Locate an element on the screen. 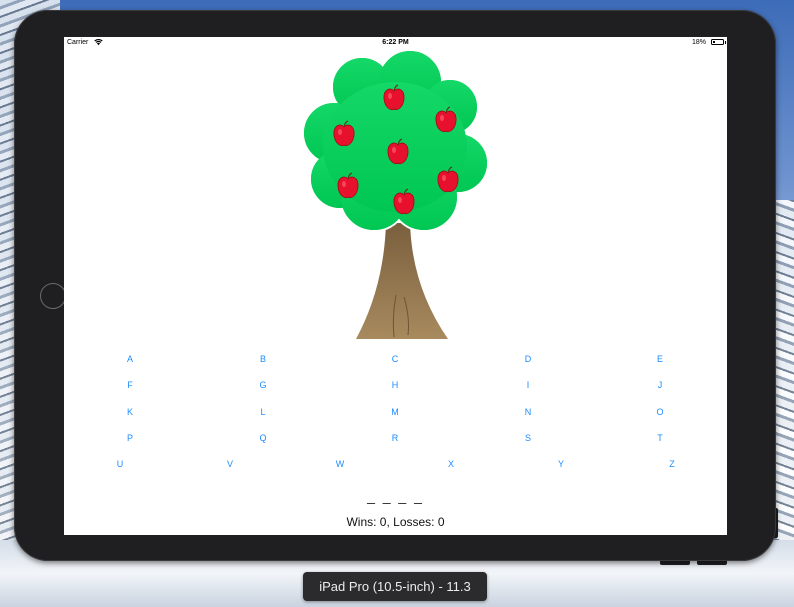 This screenshot has width=794, height=607. letter-button-e: E is located at coordinates (660, 359).